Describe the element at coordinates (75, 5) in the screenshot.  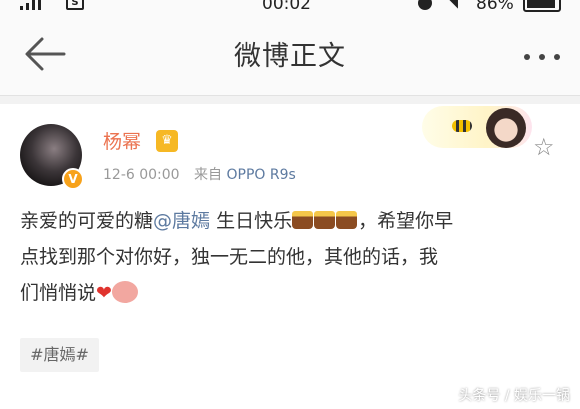
I see `sim-icon: S` at that location.